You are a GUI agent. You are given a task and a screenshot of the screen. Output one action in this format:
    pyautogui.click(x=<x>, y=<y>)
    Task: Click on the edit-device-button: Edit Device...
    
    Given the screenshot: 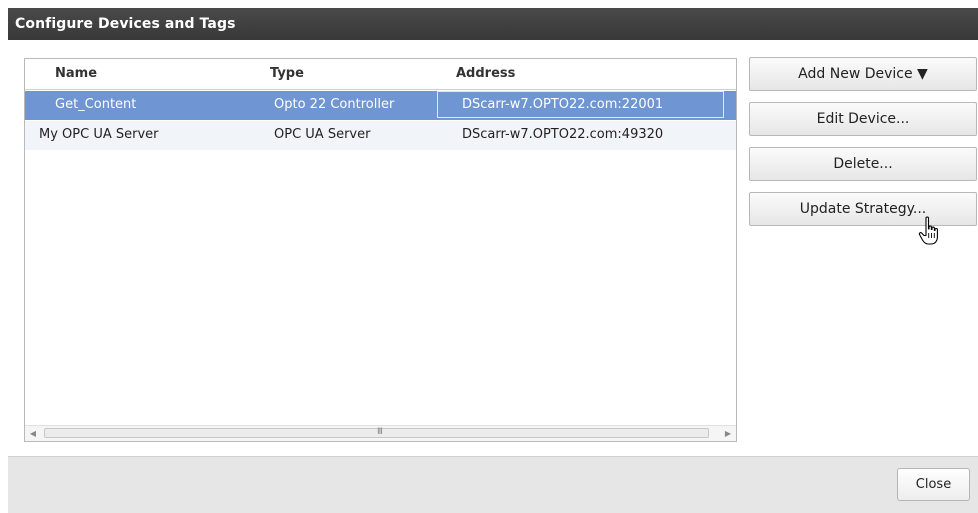 What is the action you would take?
    pyautogui.click(x=863, y=119)
    